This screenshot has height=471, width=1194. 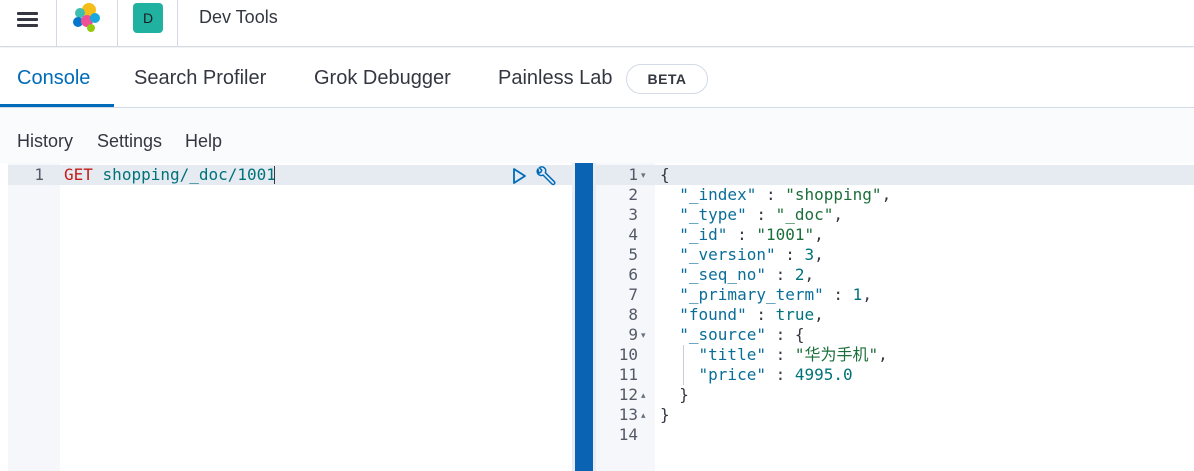 What do you see at coordinates (633, 174) in the screenshot?
I see `response-line-number: 1` at bounding box center [633, 174].